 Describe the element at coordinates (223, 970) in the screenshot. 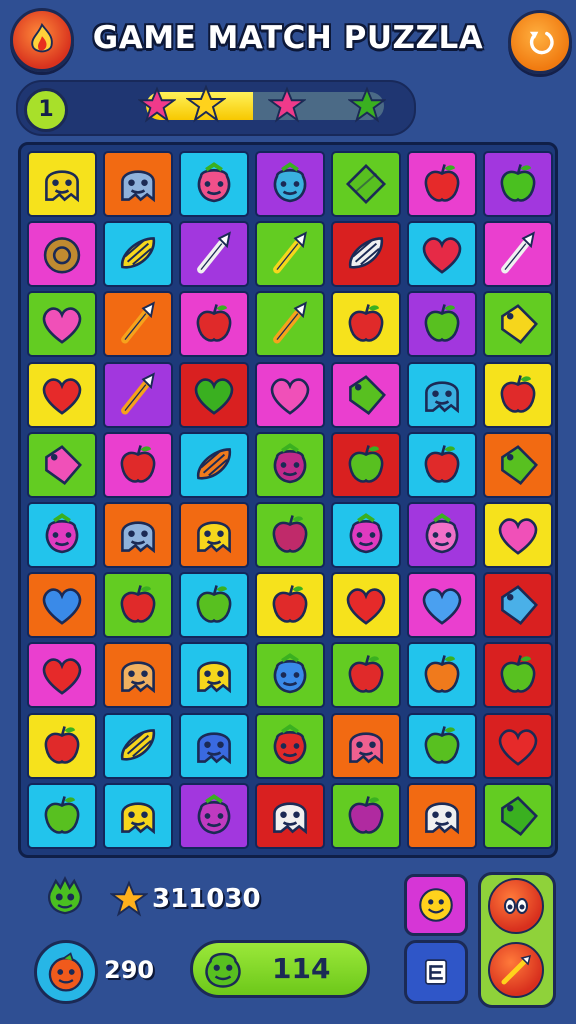

I see `green-blob-icon` at that location.